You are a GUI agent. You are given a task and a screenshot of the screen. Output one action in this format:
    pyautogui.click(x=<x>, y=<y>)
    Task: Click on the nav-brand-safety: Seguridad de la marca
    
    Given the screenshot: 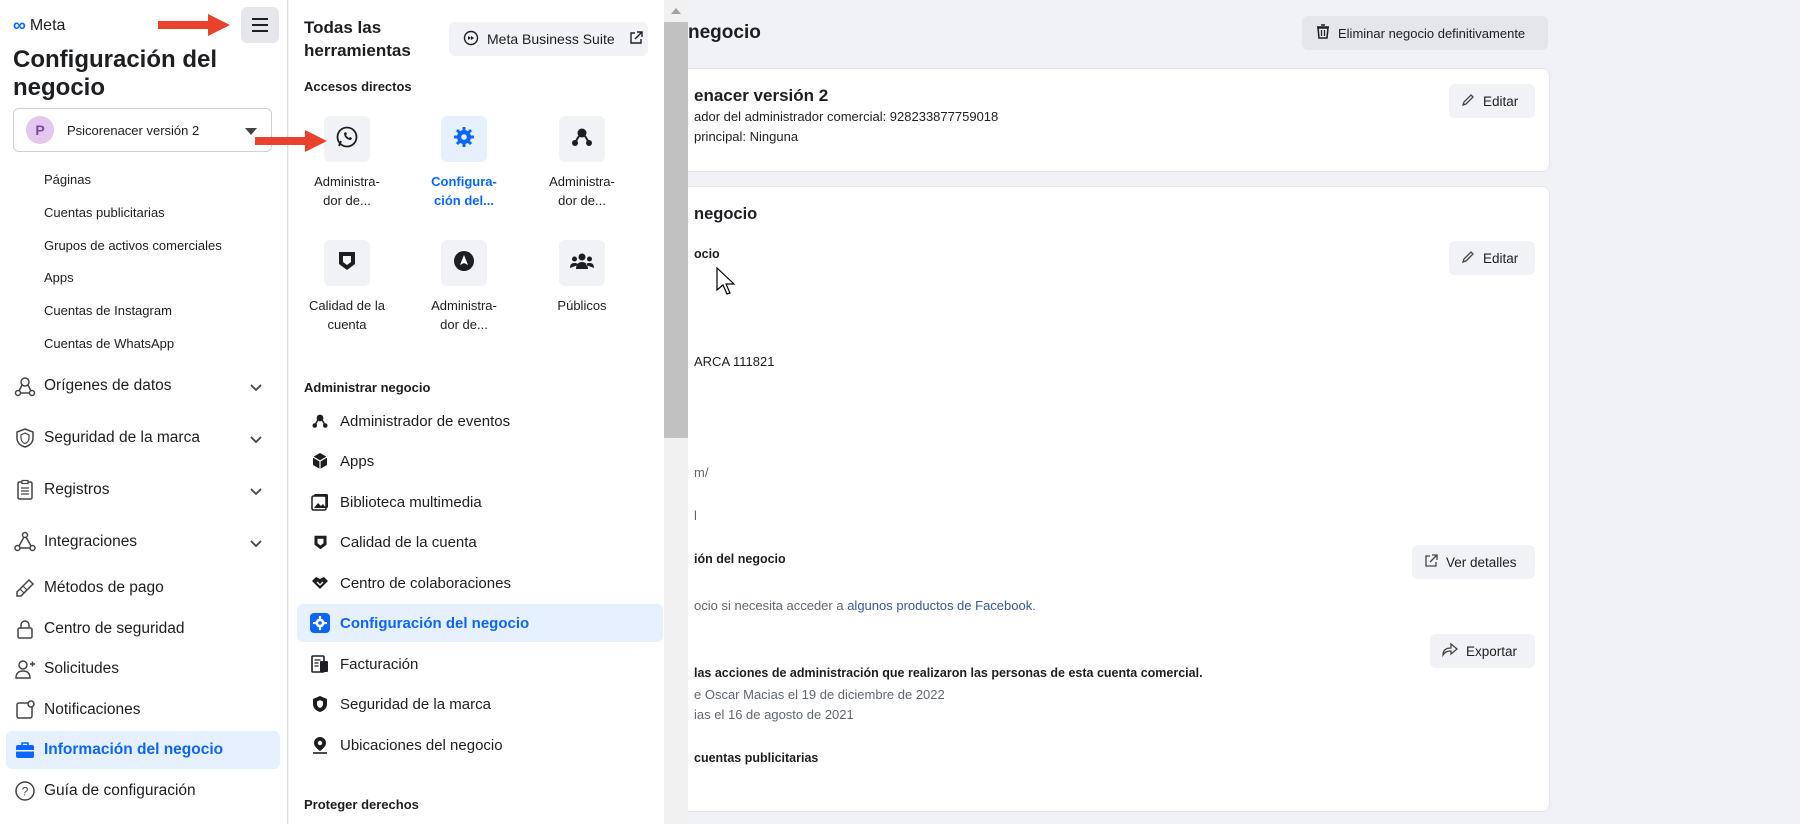 What is the action you would take?
    pyautogui.click(x=143, y=438)
    